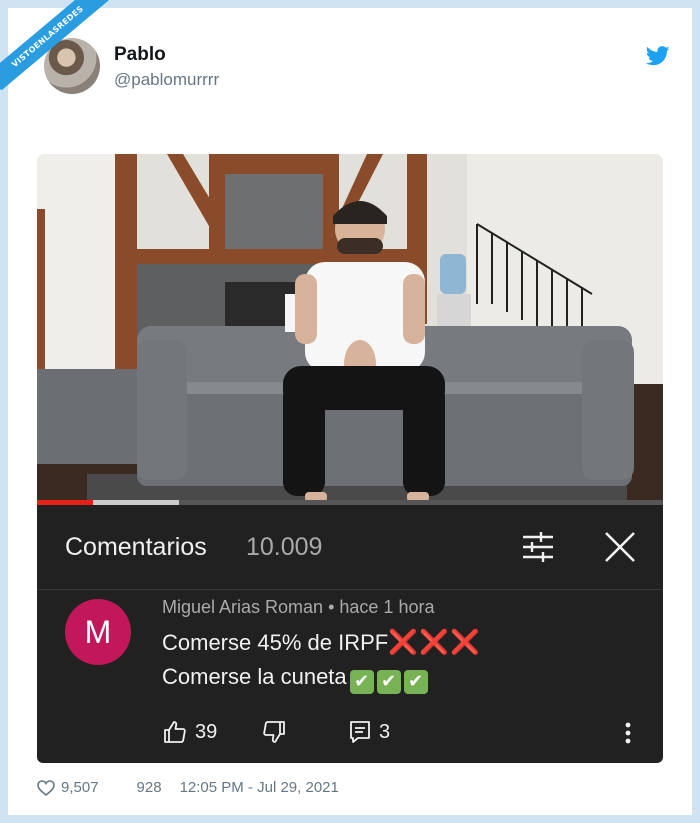  Describe the element at coordinates (385, 731) in the screenshot. I see `comment-reply-count: 3` at that location.